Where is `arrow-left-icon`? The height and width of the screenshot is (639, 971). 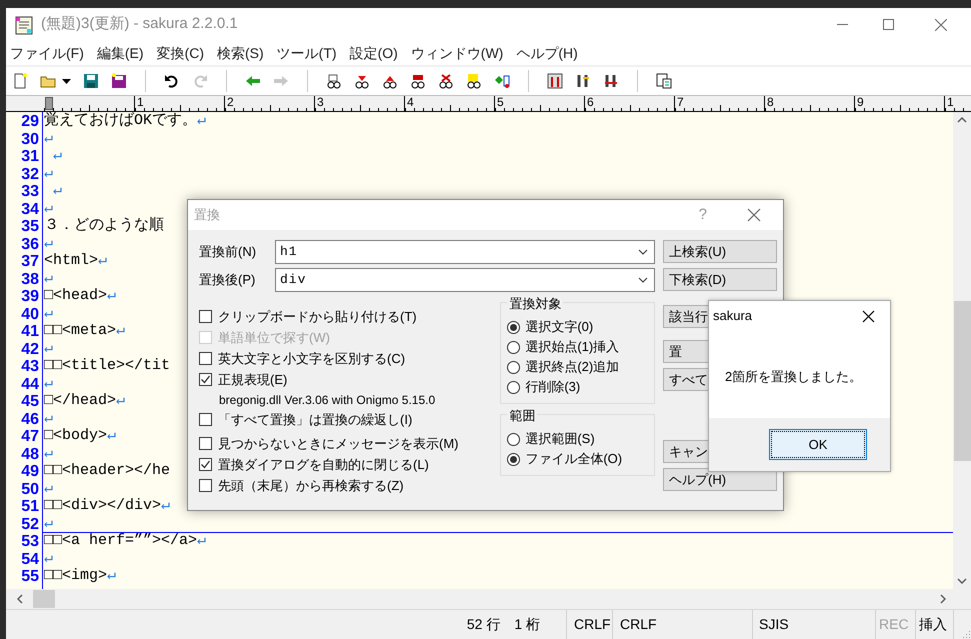
arrow-left-icon is located at coordinates (253, 81).